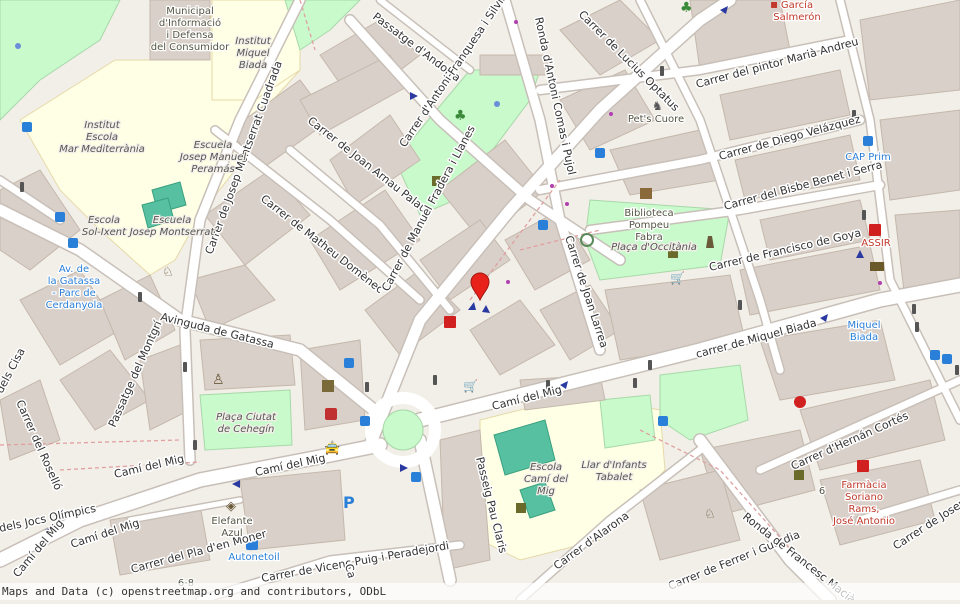 This screenshot has height=604, width=960. What do you see at coordinates (332, 448) in the screenshot?
I see `taxi-icon: 🚖` at bounding box center [332, 448].